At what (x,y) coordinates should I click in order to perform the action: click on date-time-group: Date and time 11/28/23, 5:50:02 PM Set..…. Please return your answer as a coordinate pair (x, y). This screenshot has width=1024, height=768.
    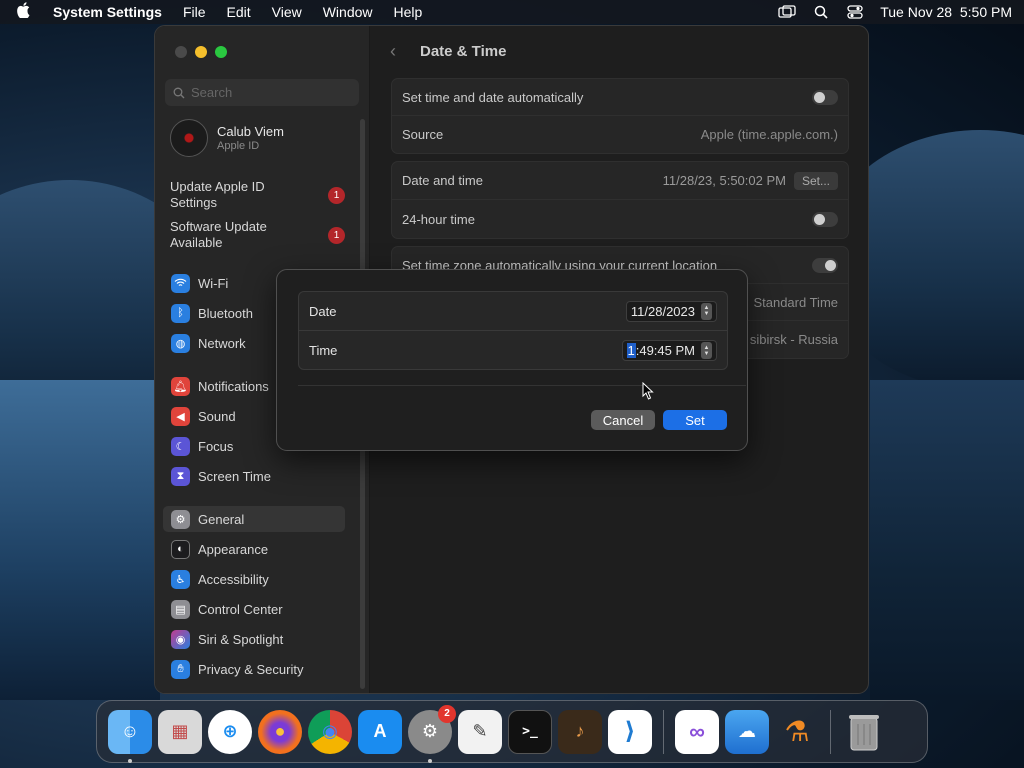
    Looking at the image, I should click on (620, 200).